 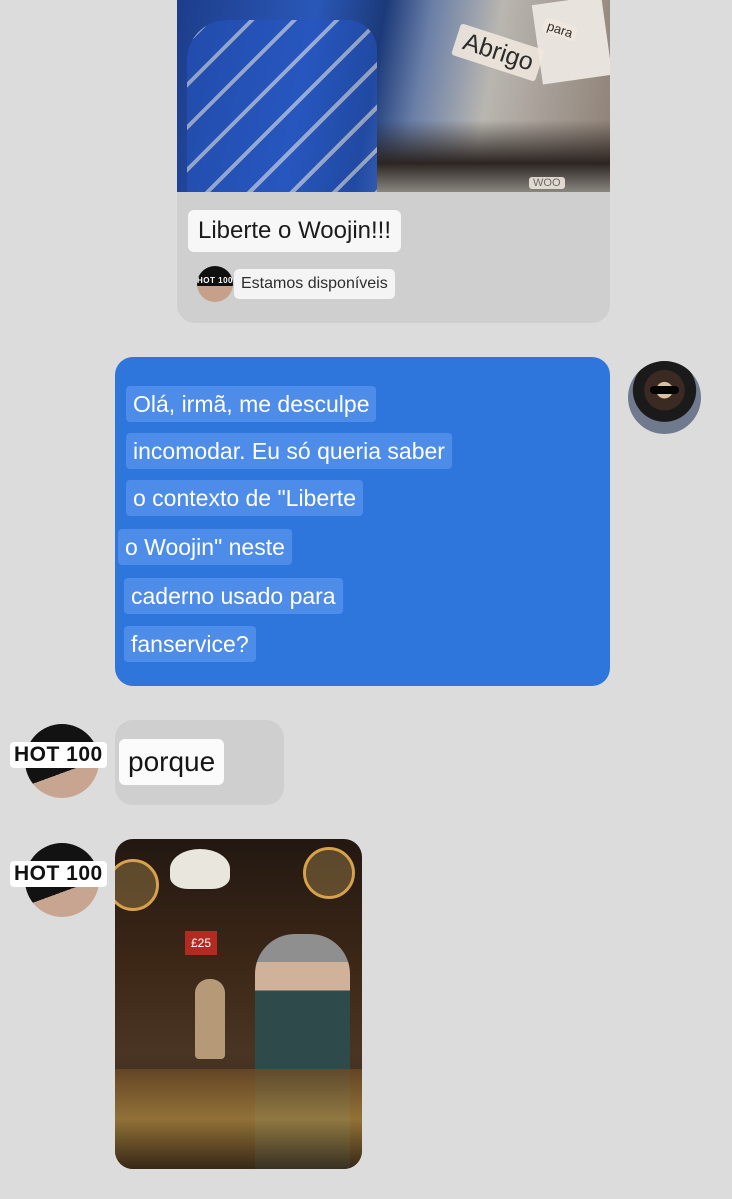 What do you see at coordinates (244, 498) in the screenshot?
I see `sent-message-line: o contexto de "Liberte` at bounding box center [244, 498].